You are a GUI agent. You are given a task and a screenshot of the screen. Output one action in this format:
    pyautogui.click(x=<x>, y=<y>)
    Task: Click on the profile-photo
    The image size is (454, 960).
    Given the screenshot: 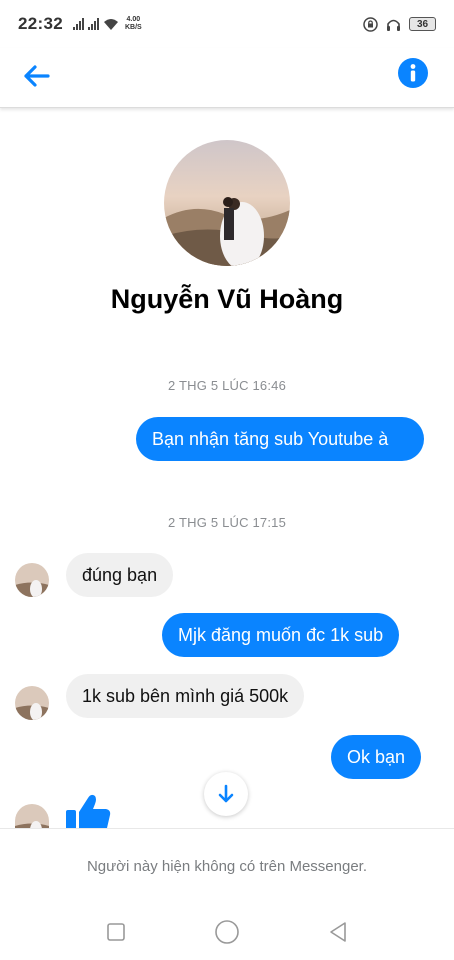 What is the action you would take?
    pyautogui.click(x=227, y=203)
    